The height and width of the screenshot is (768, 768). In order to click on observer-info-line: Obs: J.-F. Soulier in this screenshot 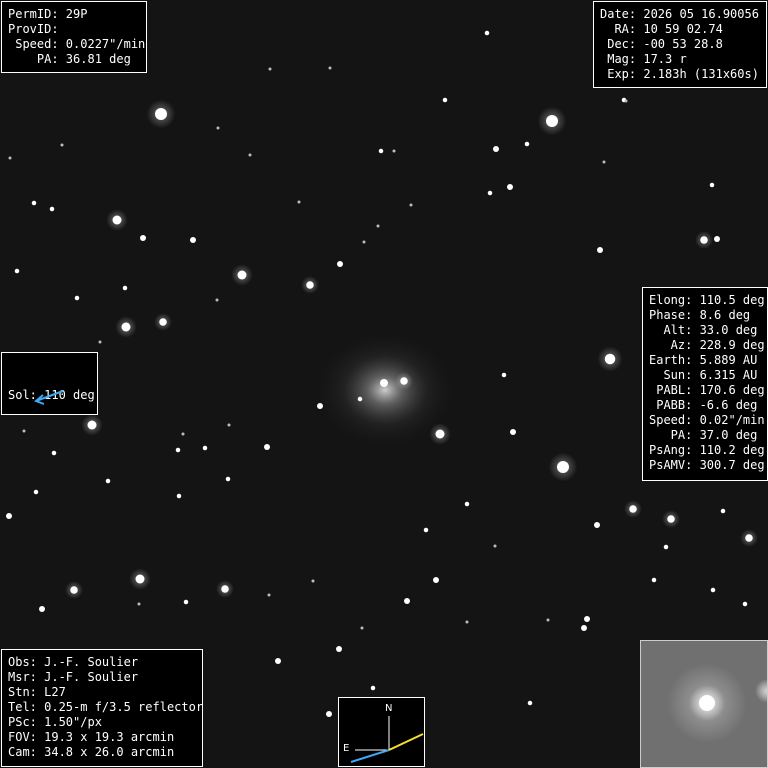, I will do `click(73, 662)`.